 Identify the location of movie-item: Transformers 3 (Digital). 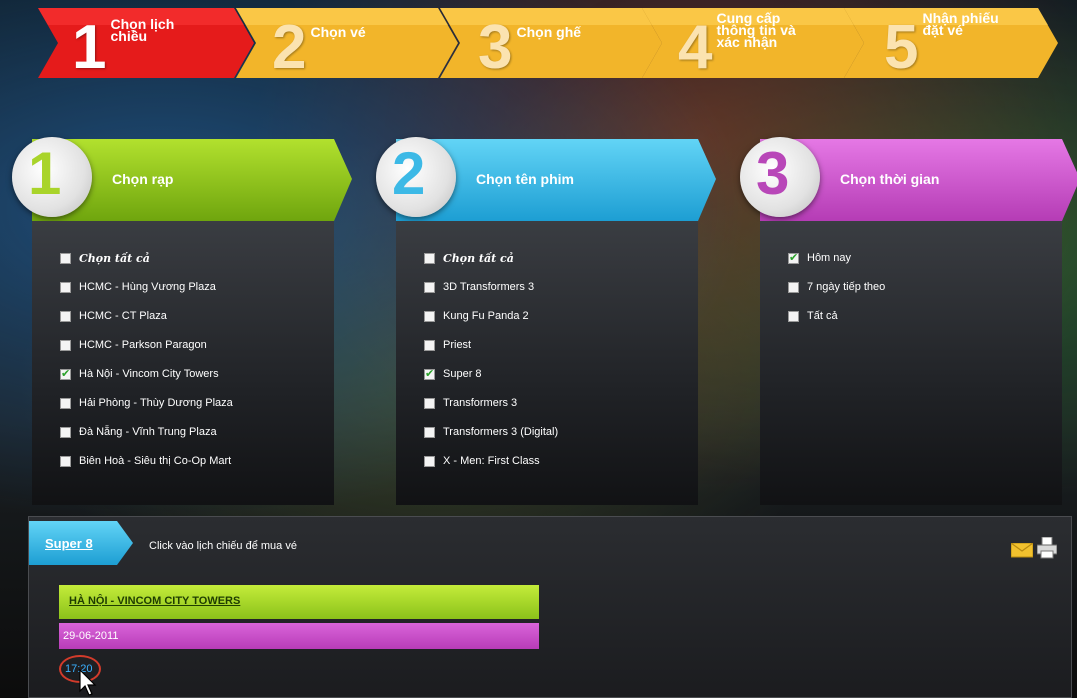
(491, 432).